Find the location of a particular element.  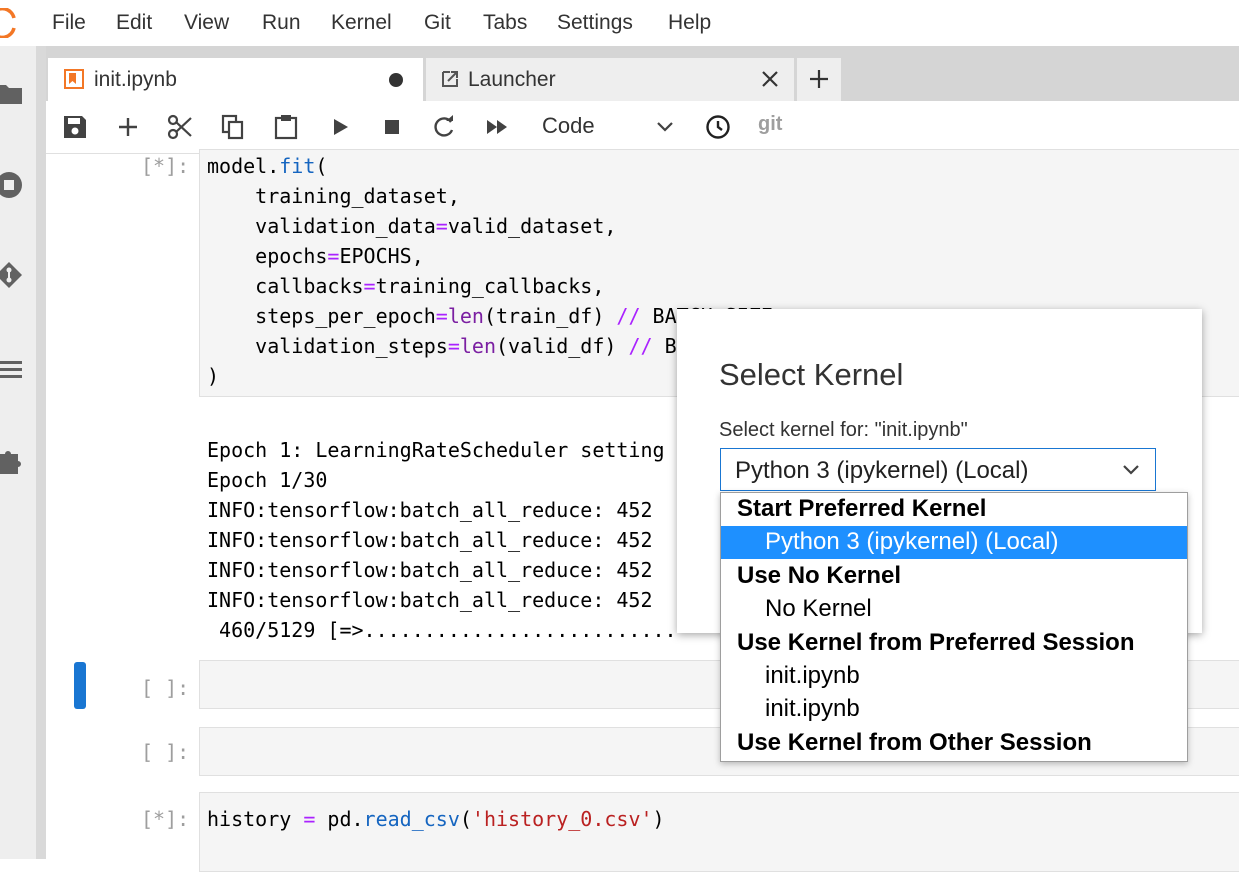

code-token: EPOCHS, is located at coordinates (381, 256).